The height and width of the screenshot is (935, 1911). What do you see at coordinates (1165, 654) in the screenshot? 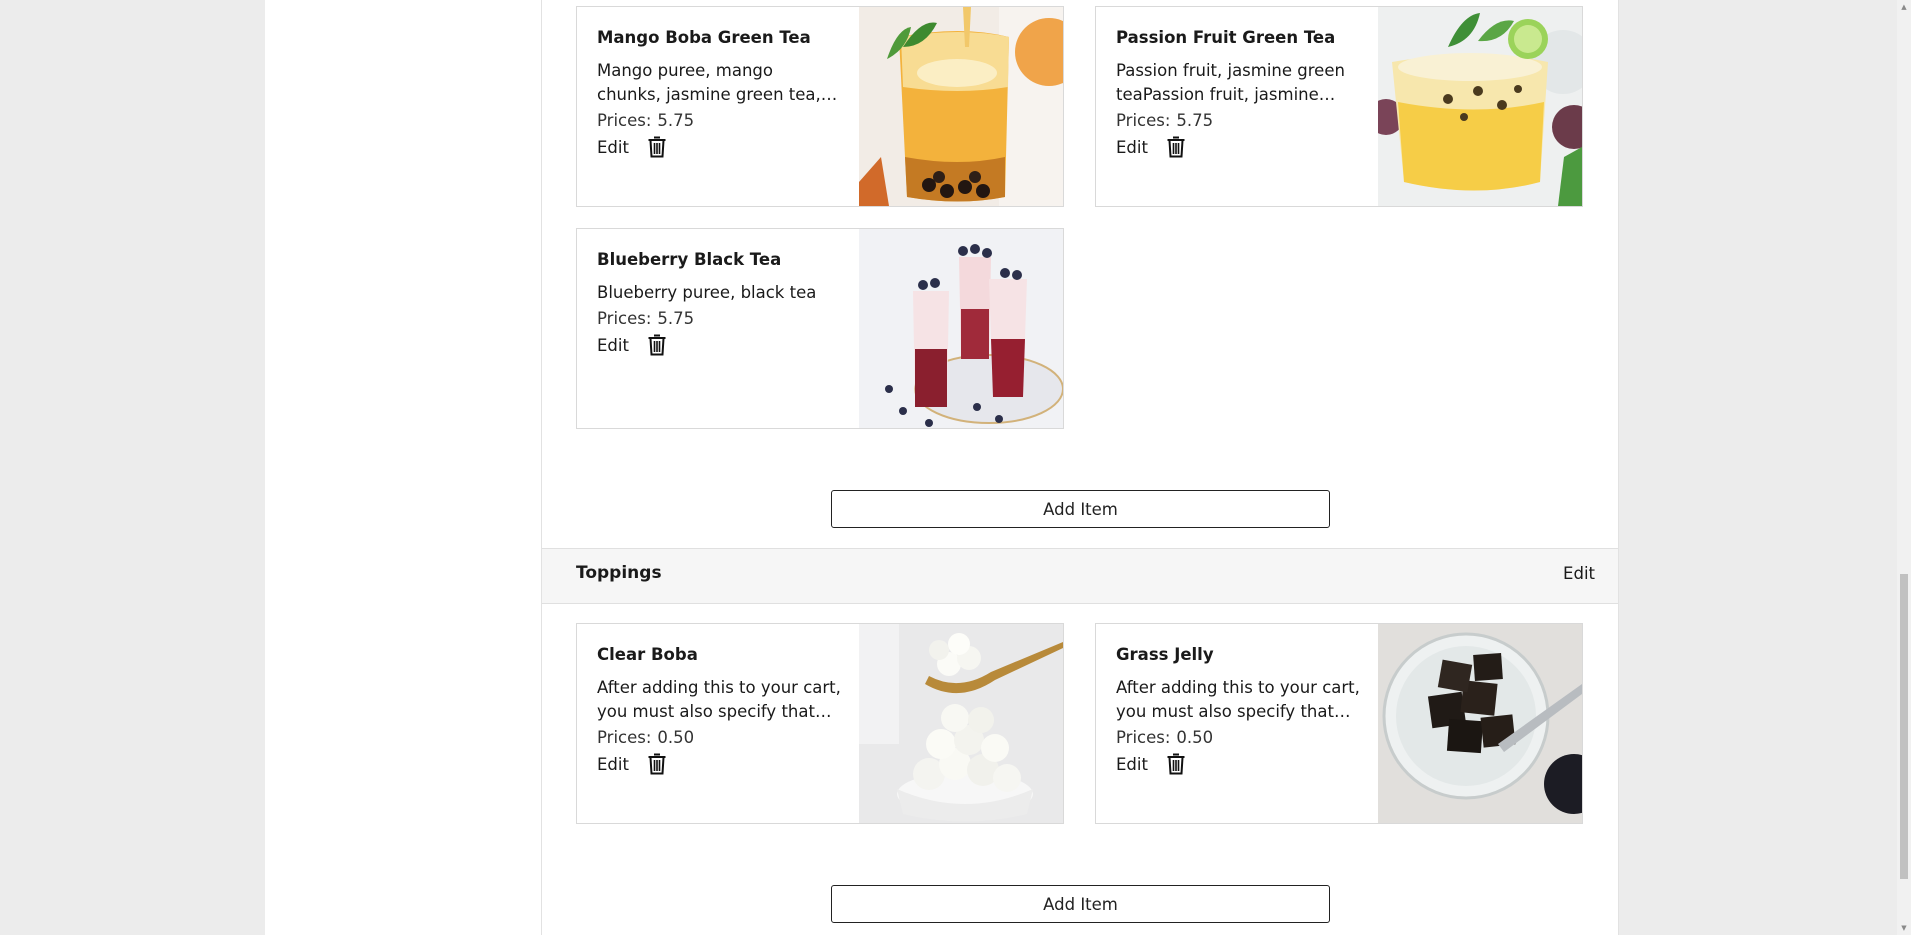
I see `item-name: Grass Jelly` at bounding box center [1165, 654].